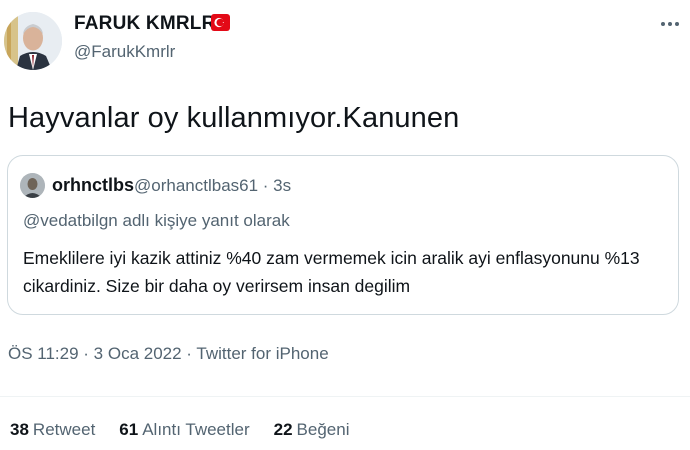 The image size is (690, 450). What do you see at coordinates (129, 429) in the screenshot?
I see `quote-tweets-count: 61` at bounding box center [129, 429].